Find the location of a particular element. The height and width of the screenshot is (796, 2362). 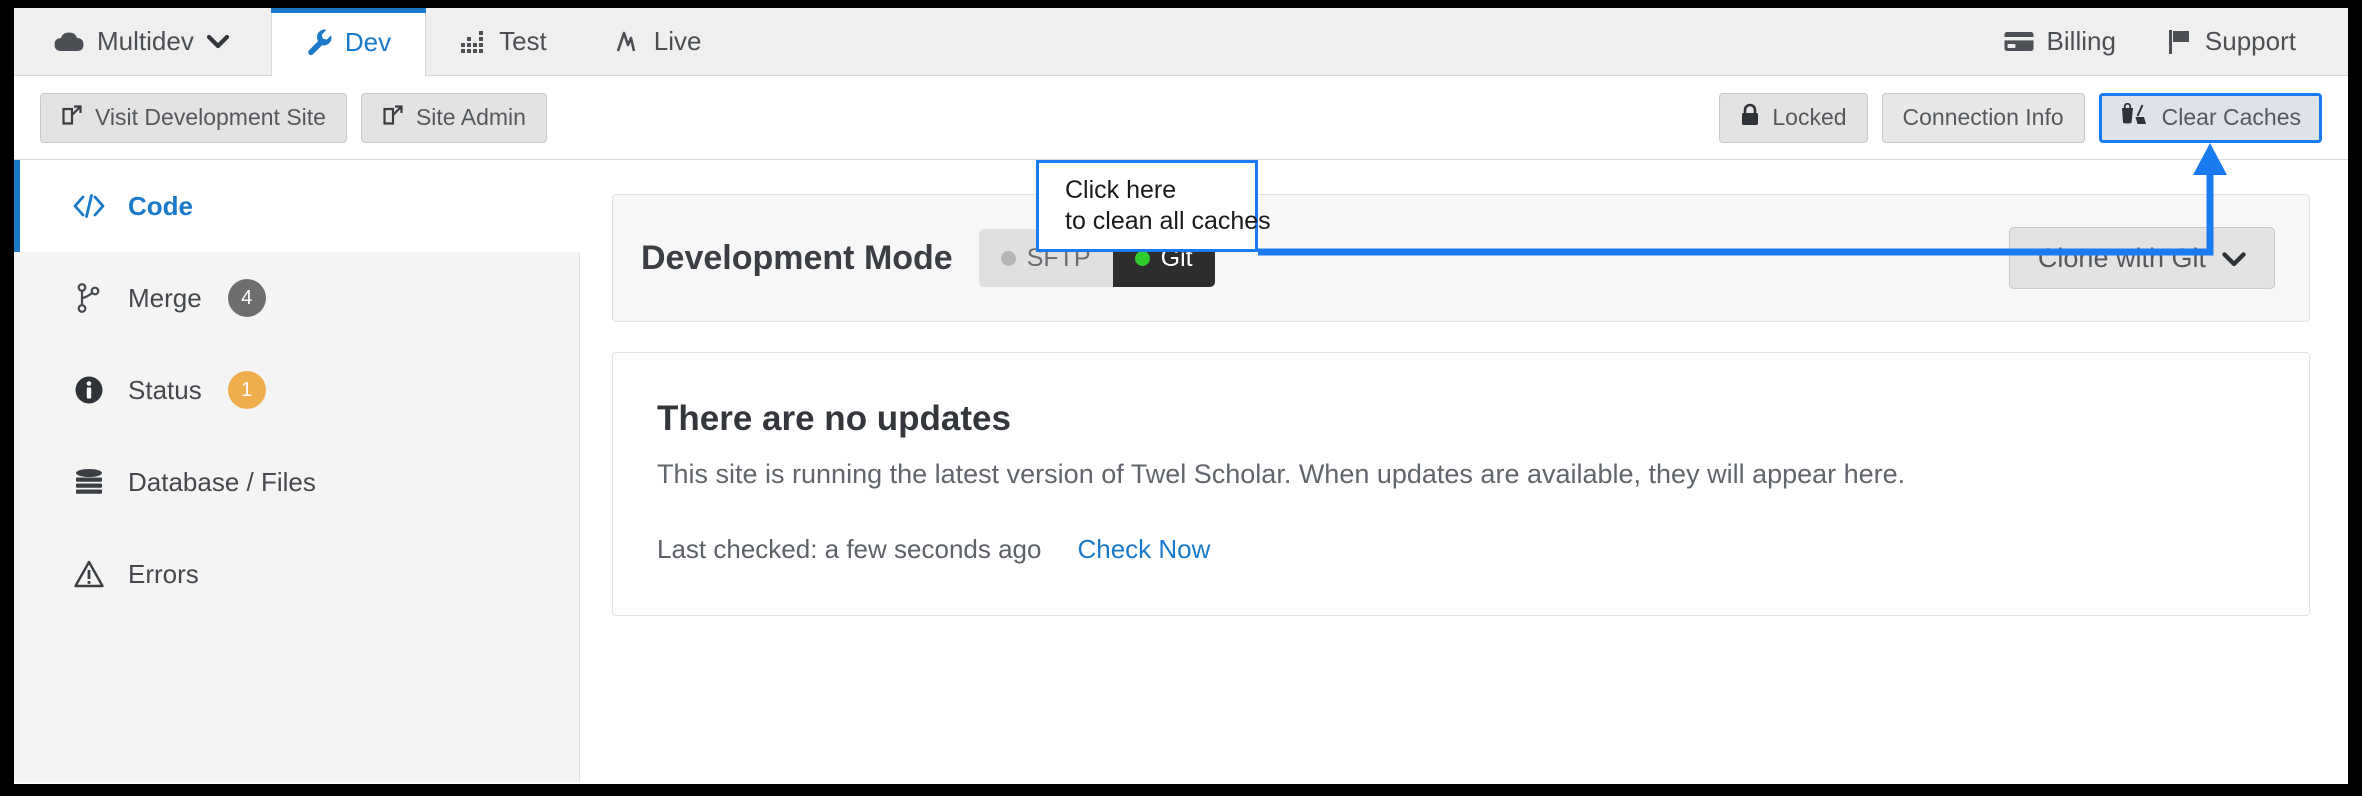

development-mode-title: Development Mode is located at coordinates (797, 257).